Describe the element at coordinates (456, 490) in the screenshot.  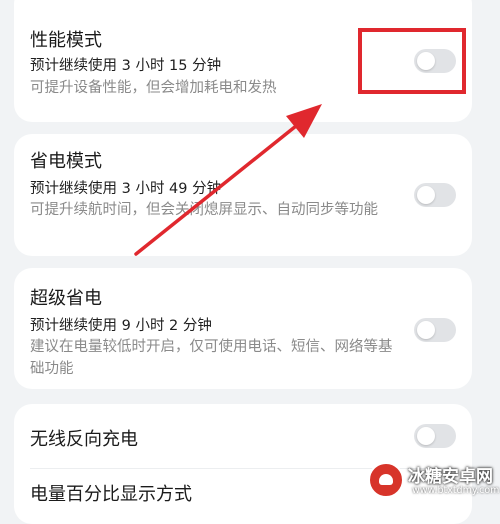
I see `watermark-url: www.btxtdmy.com` at that location.